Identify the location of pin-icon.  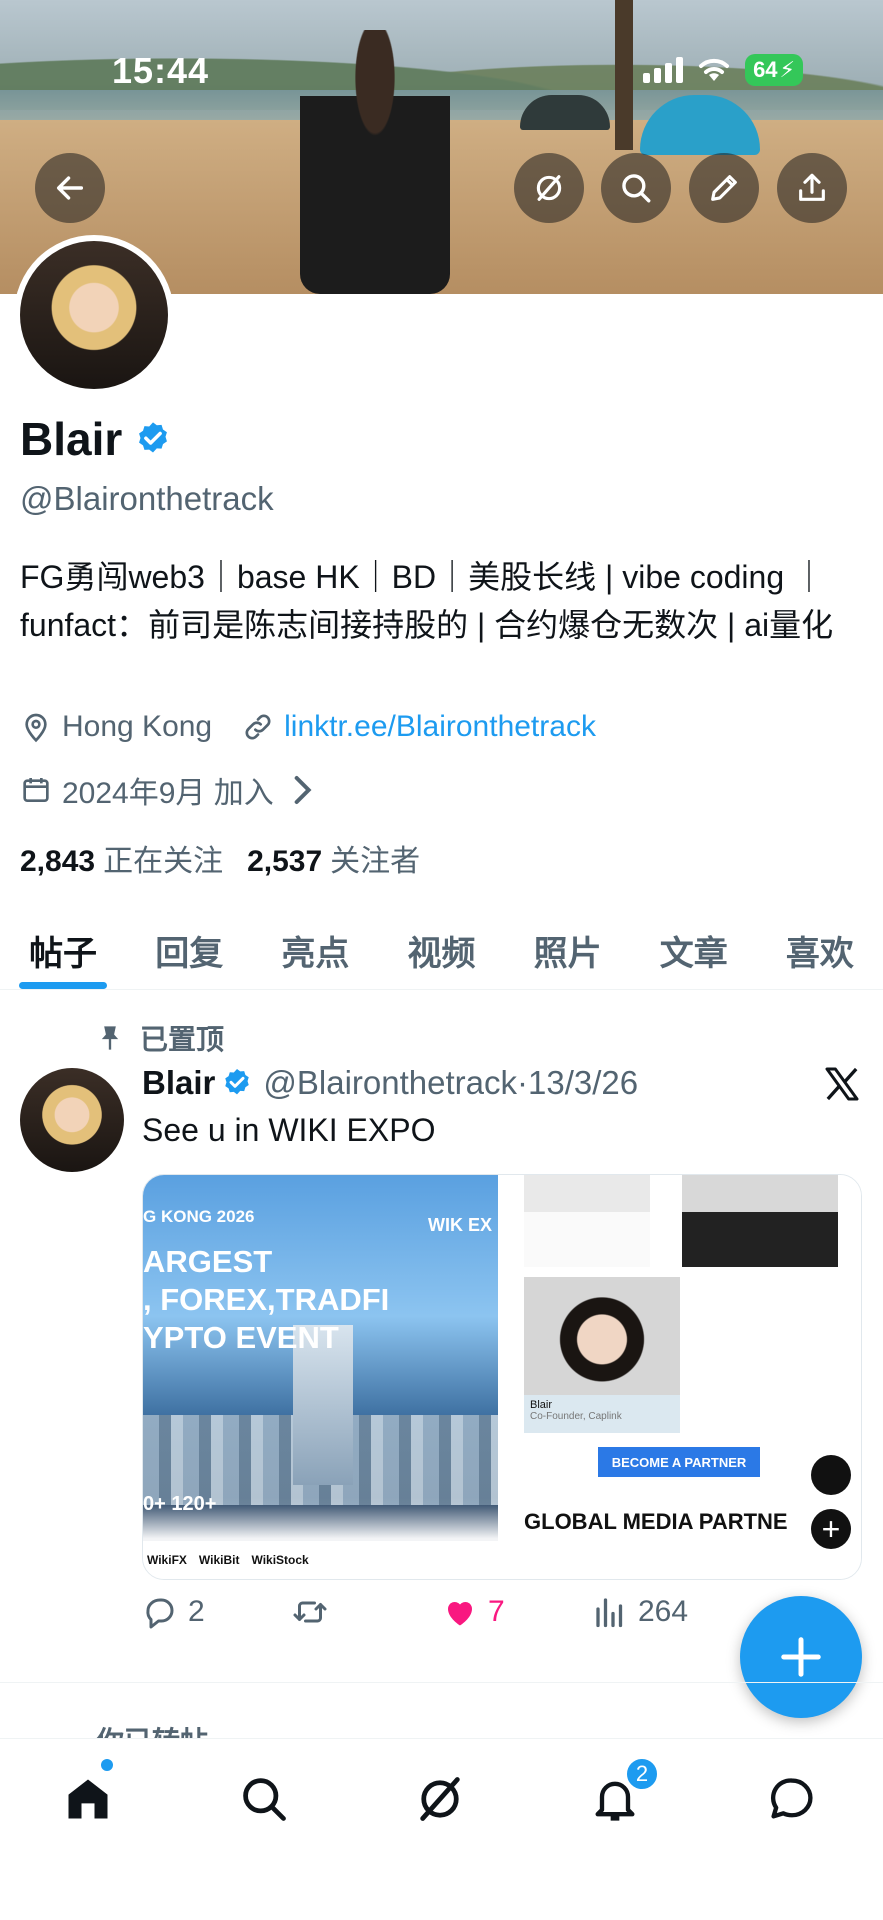
(110, 1038).